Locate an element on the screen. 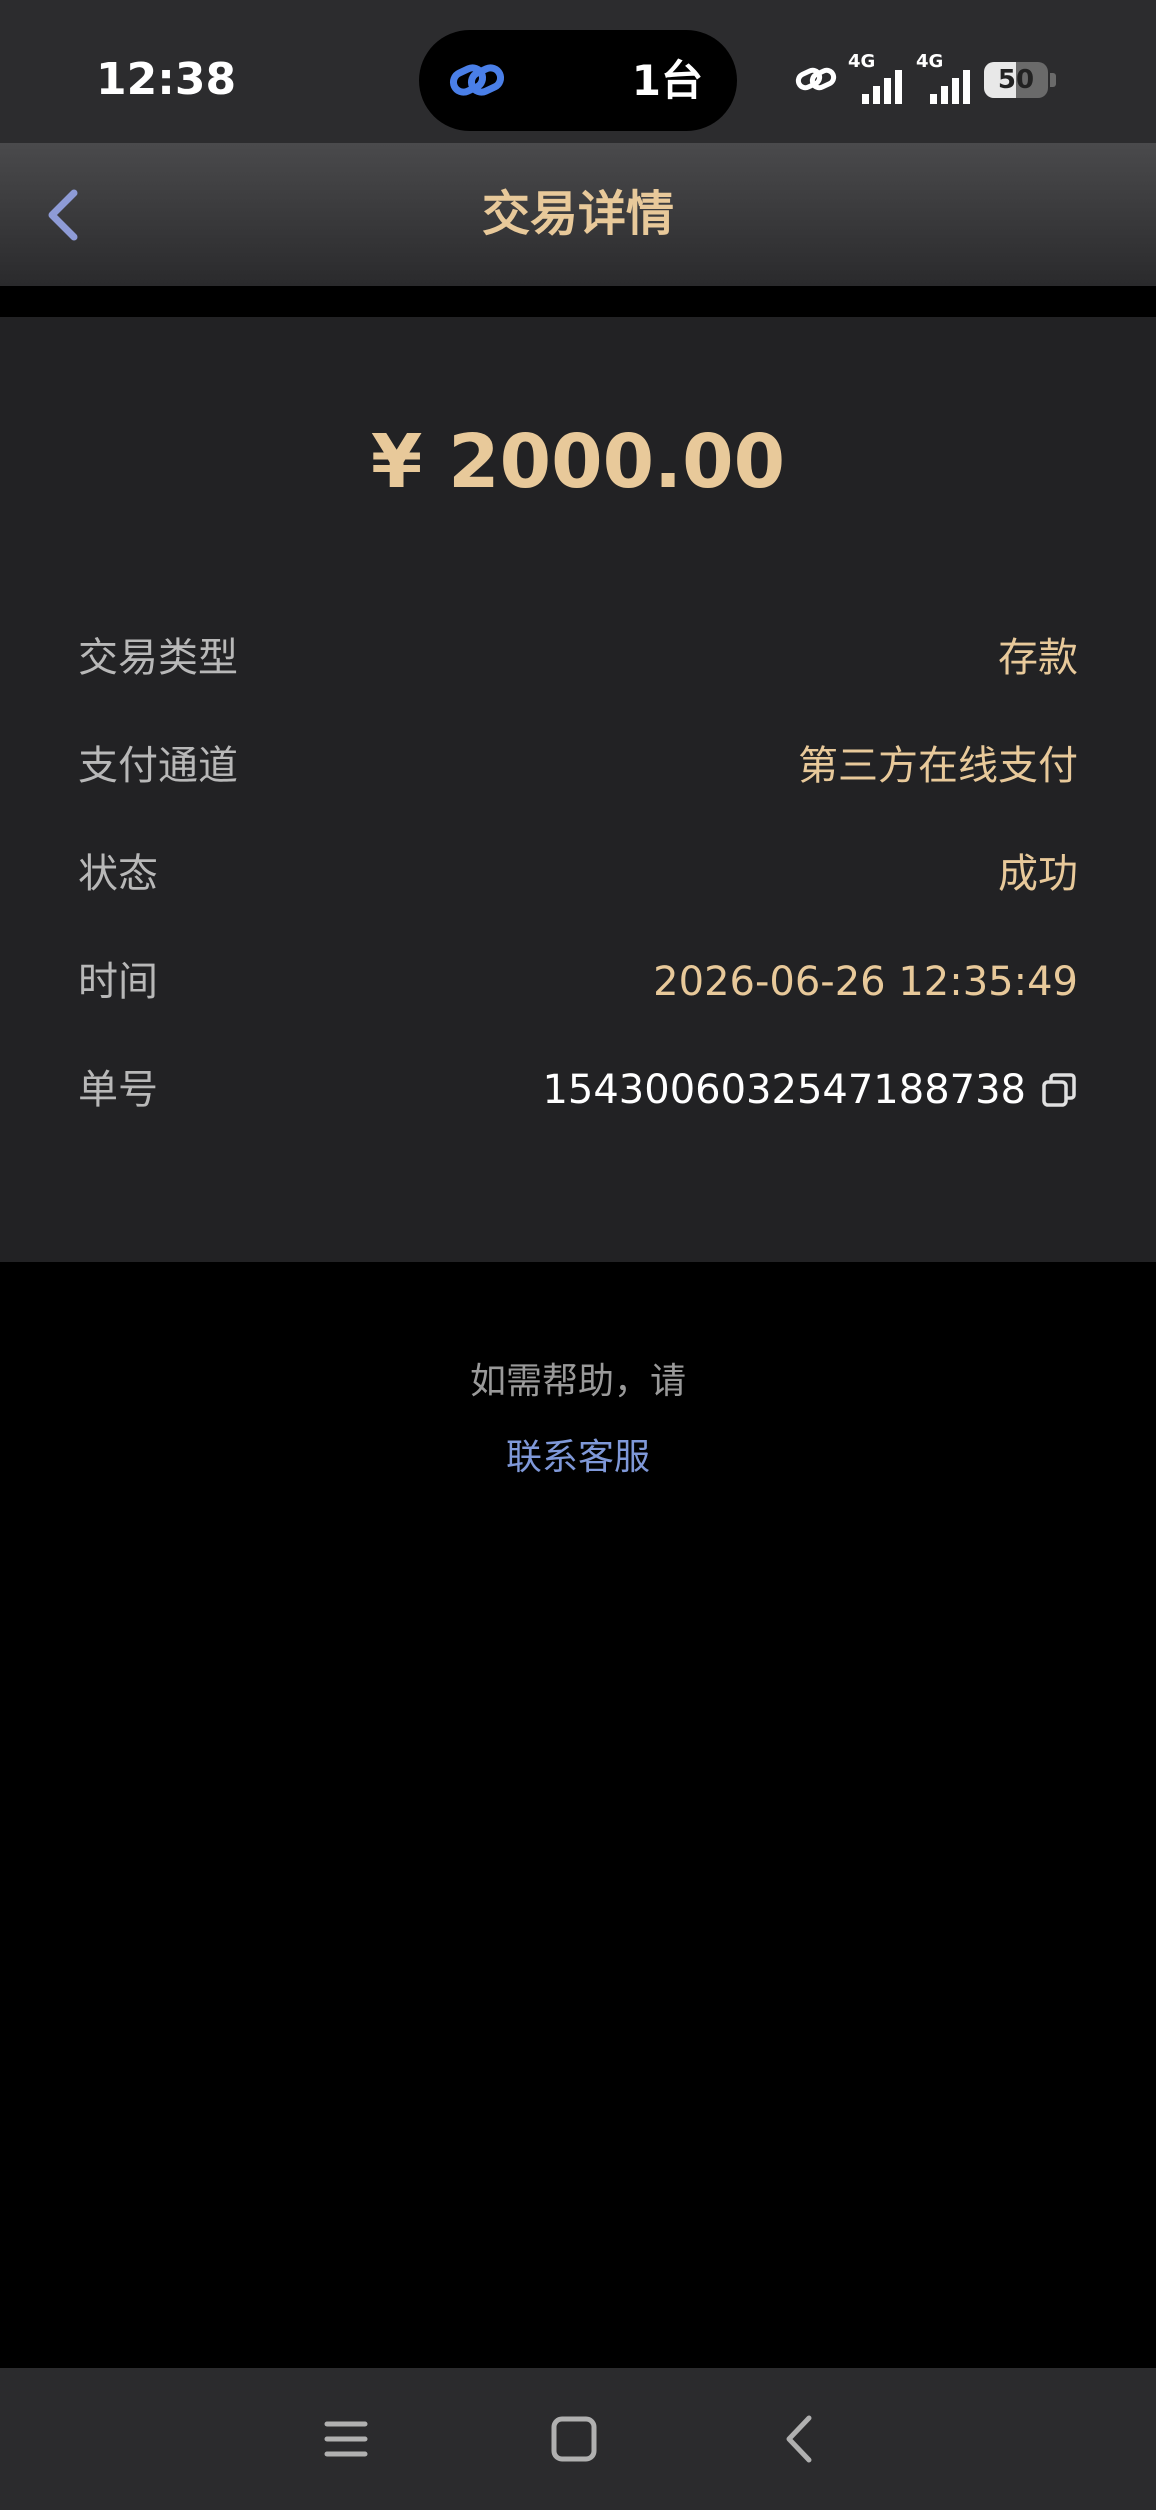  battery-icon: 50 is located at coordinates (1016, 80).